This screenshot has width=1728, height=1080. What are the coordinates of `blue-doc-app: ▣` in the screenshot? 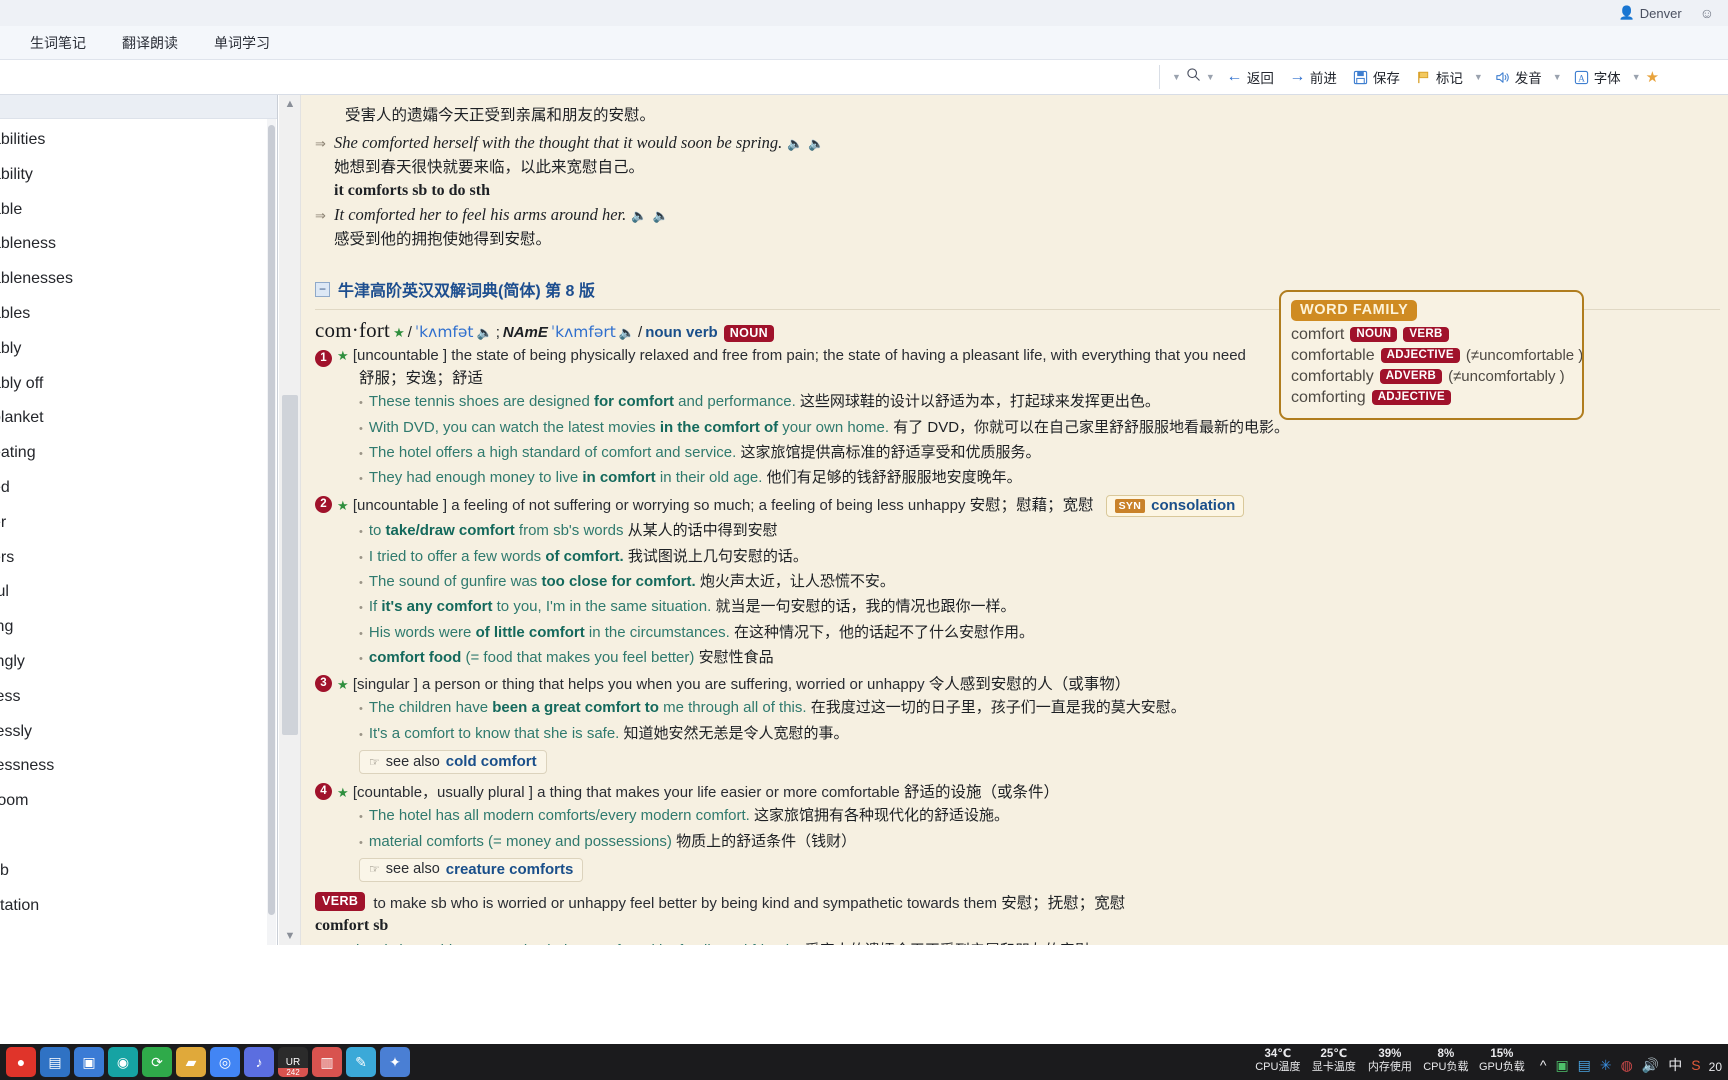 It's located at (89, 1062).